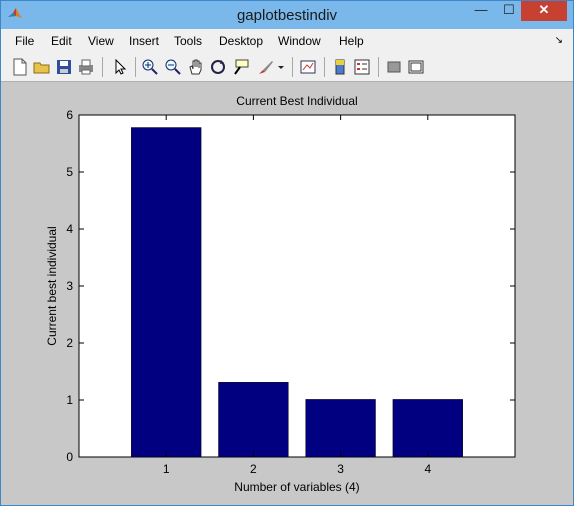  I want to click on maximize-button: ☐, so click(509, 11).